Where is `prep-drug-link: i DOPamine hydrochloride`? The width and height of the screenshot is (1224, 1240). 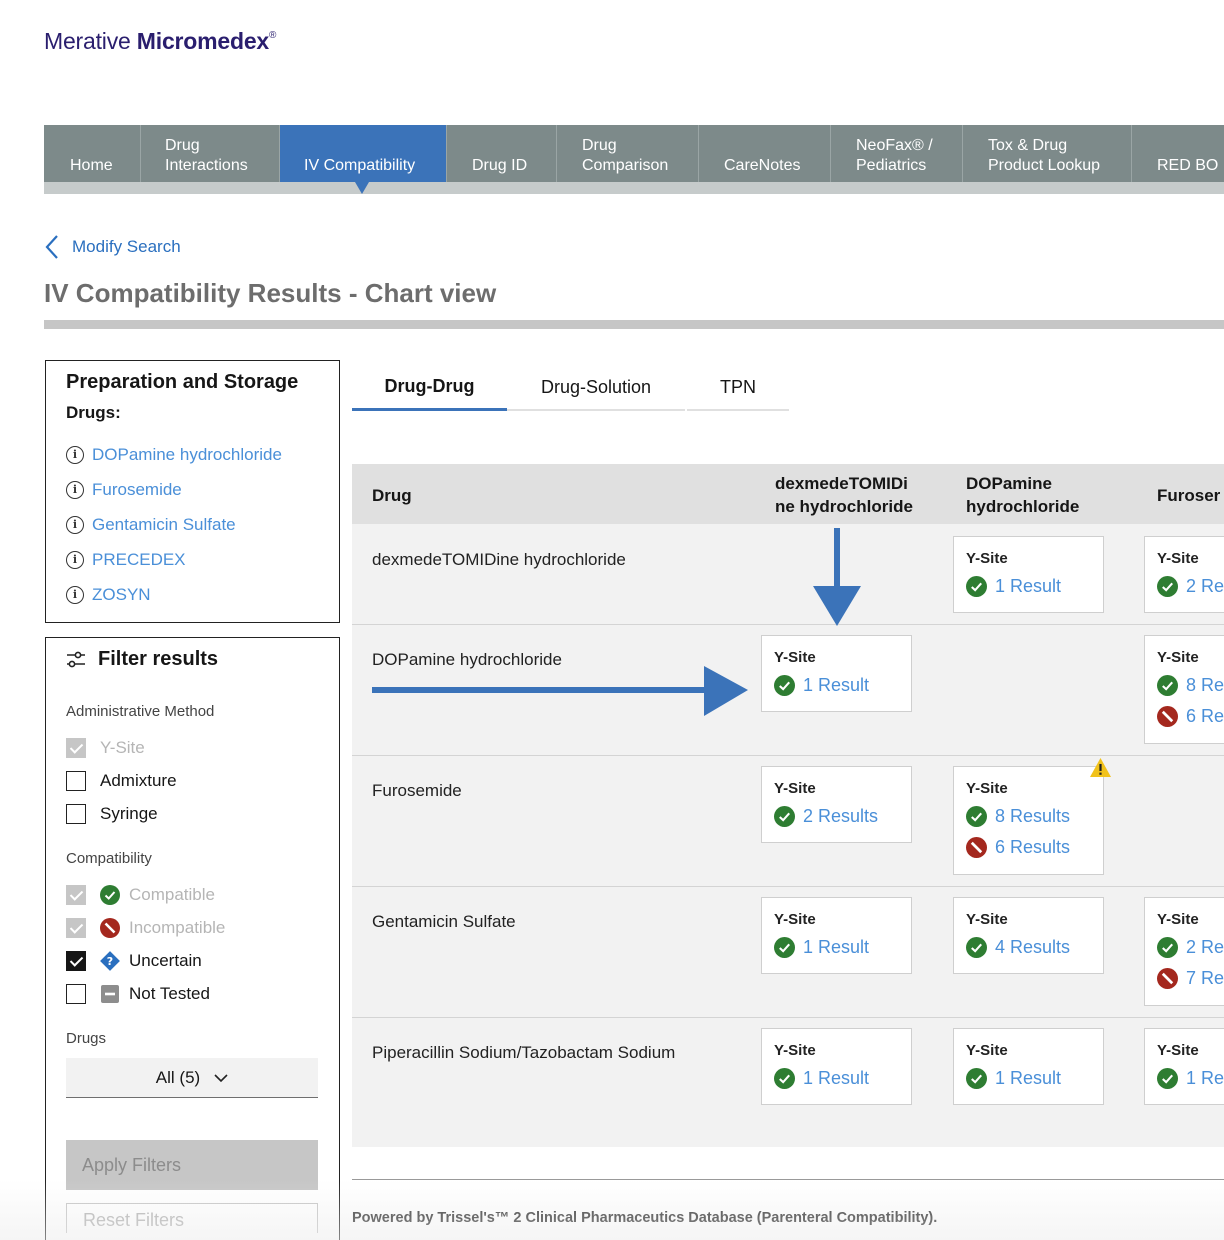
prep-drug-link: i DOPamine hydrochloride is located at coordinates (192, 454).